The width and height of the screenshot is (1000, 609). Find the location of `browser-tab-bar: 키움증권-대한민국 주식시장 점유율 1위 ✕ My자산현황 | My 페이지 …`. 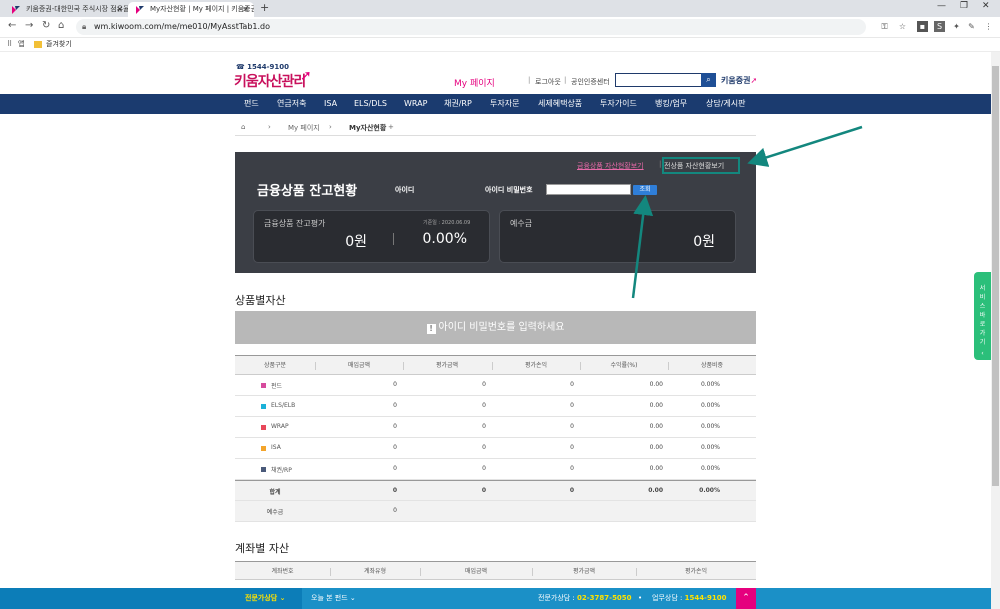

browser-tab-bar: 키움증권-대한민국 주식시장 점유율 1위 ✕ My자산현황 | My 페이지 … is located at coordinates (500, 8).